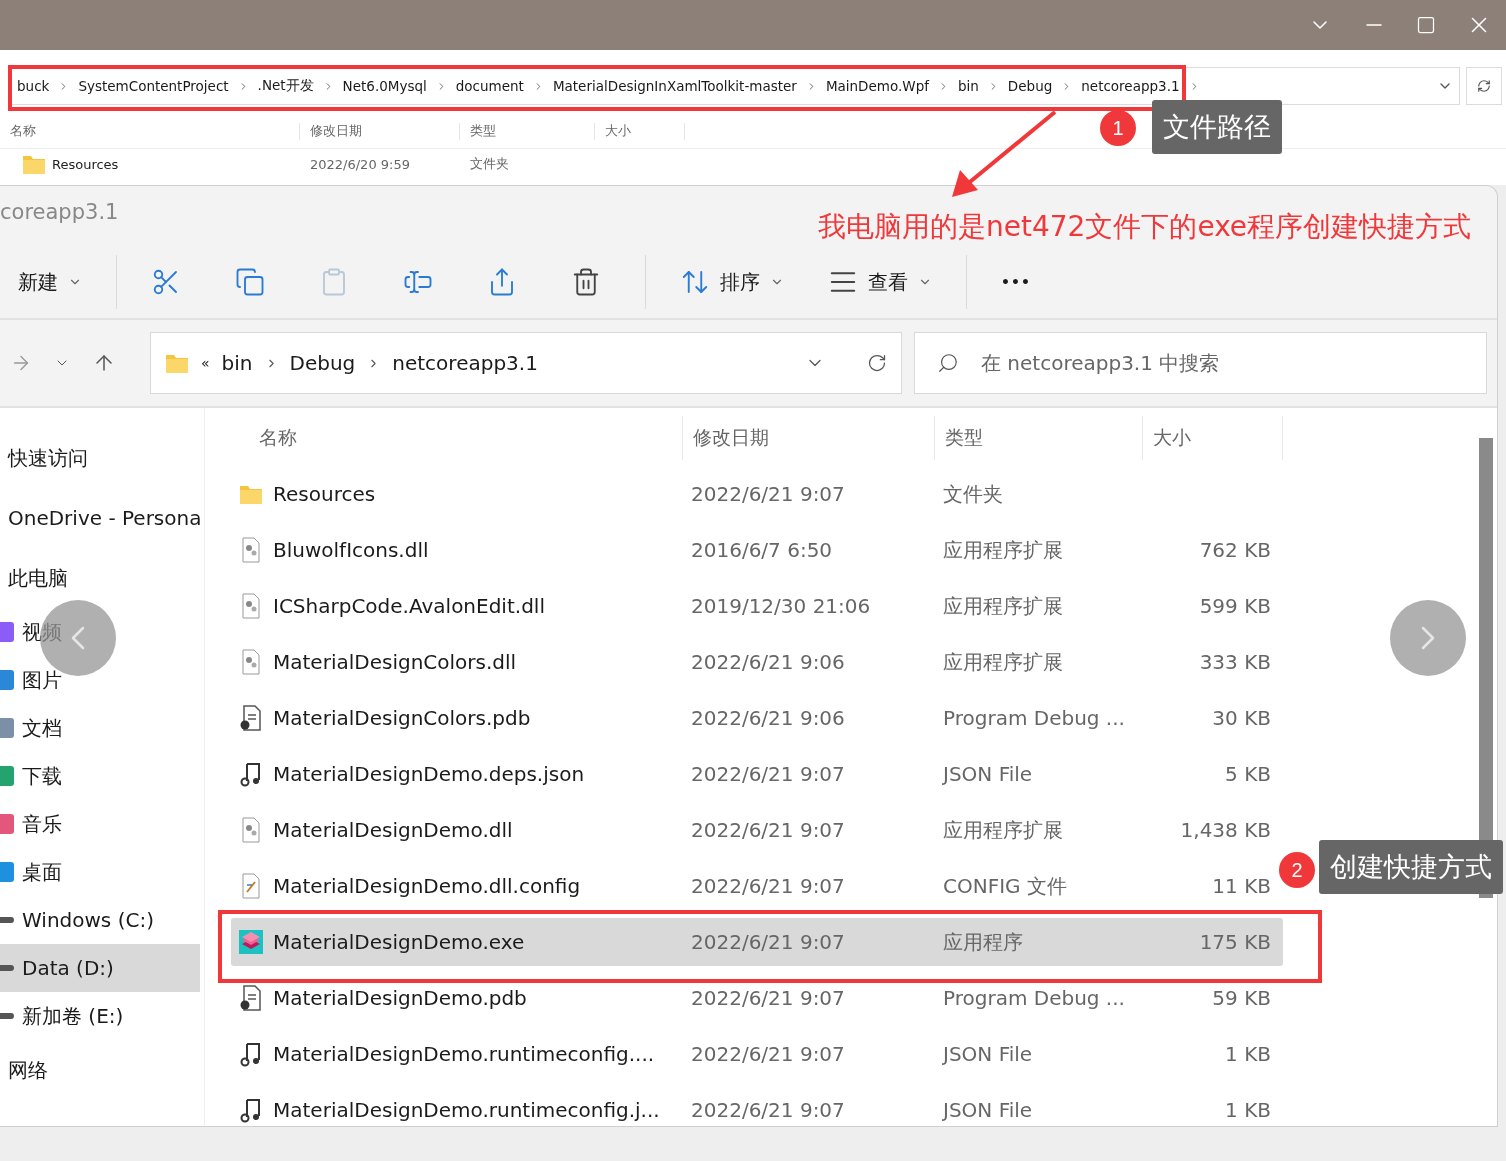 The height and width of the screenshot is (1161, 1506). What do you see at coordinates (100, 824) in the screenshot?
I see `sidebar-item: 音乐` at bounding box center [100, 824].